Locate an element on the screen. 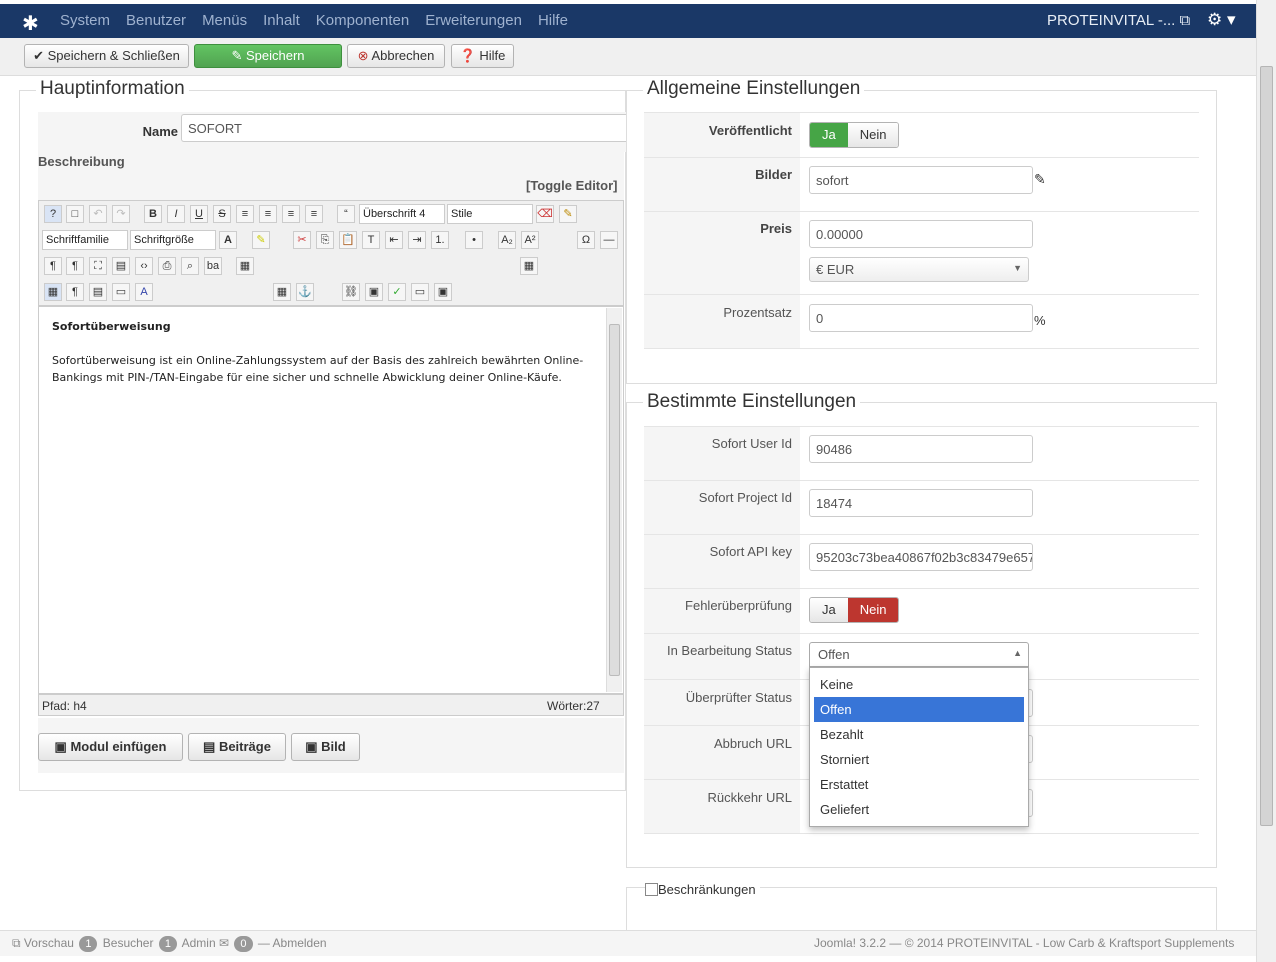 This screenshot has height=962, width=1276. menu-item-menus: Menüs is located at coordinates (224, 20).